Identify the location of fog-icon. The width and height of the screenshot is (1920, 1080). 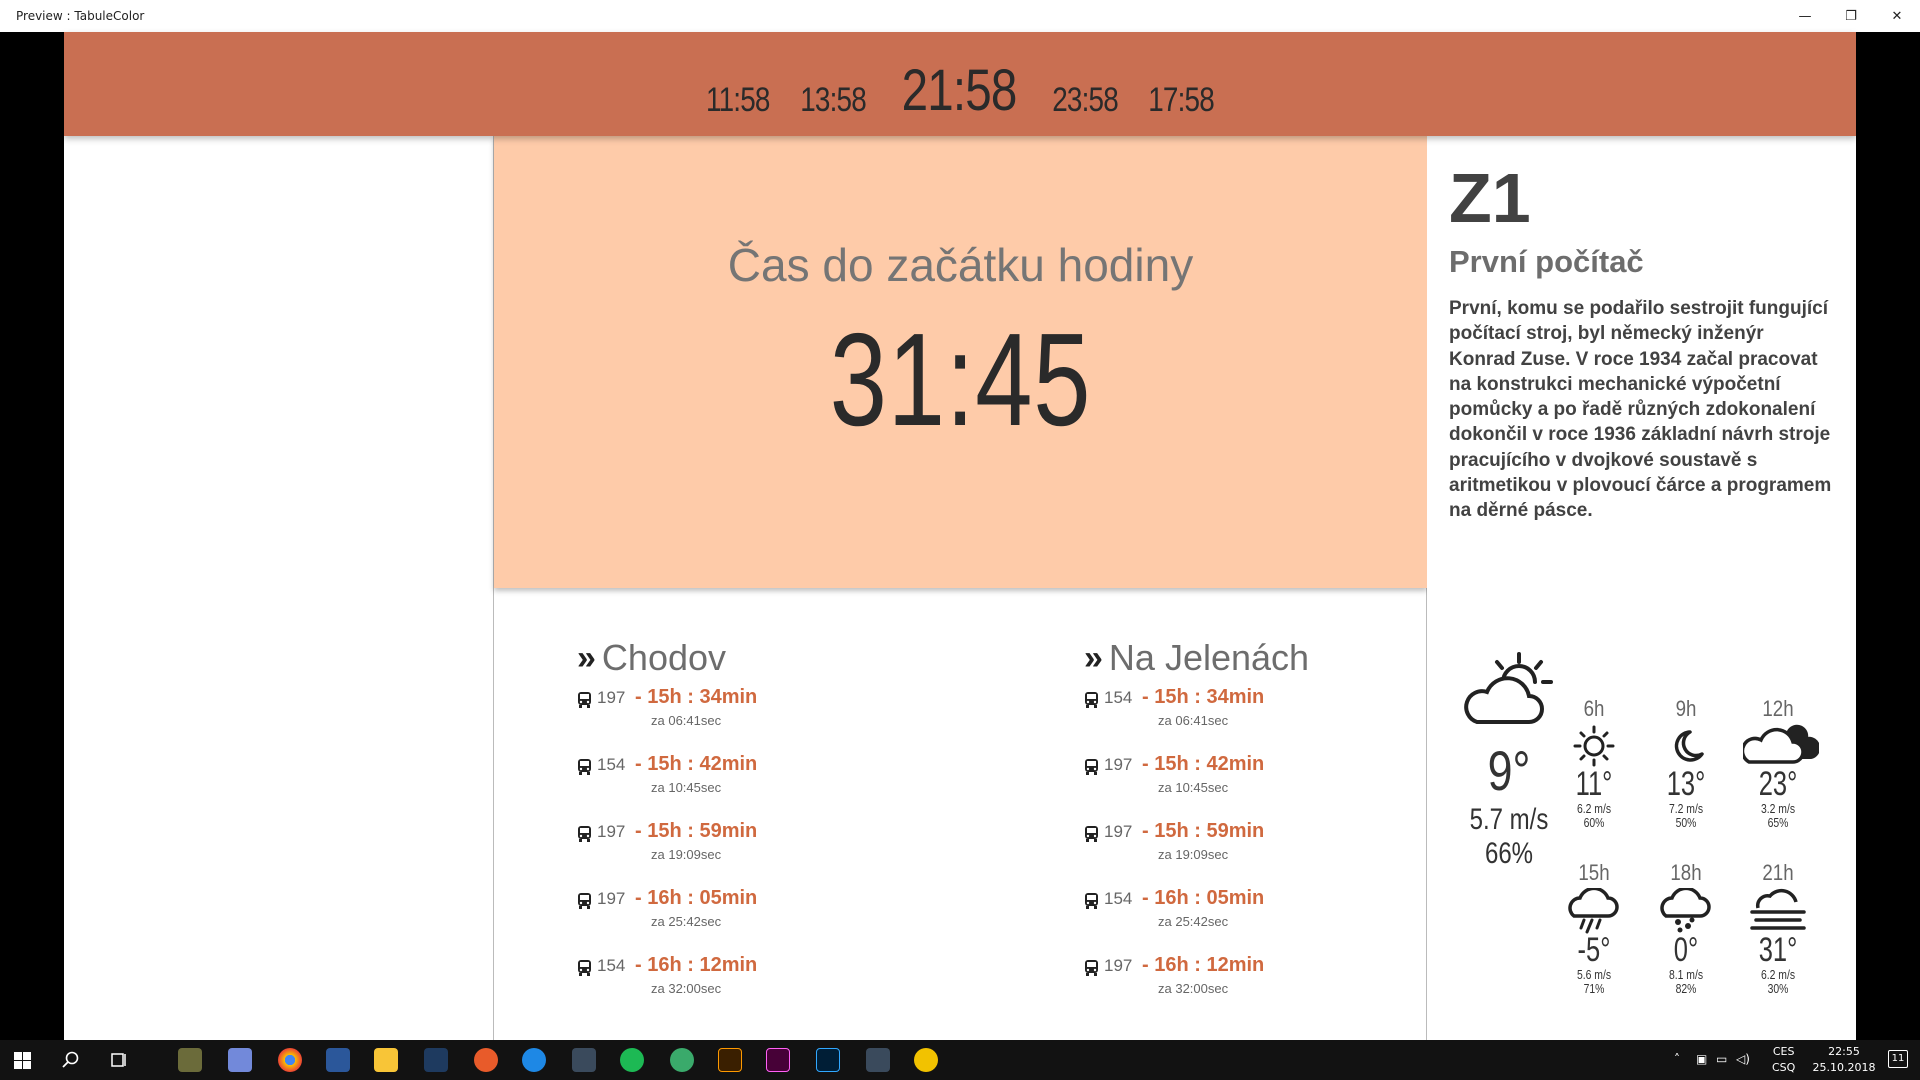
(1778, 909).